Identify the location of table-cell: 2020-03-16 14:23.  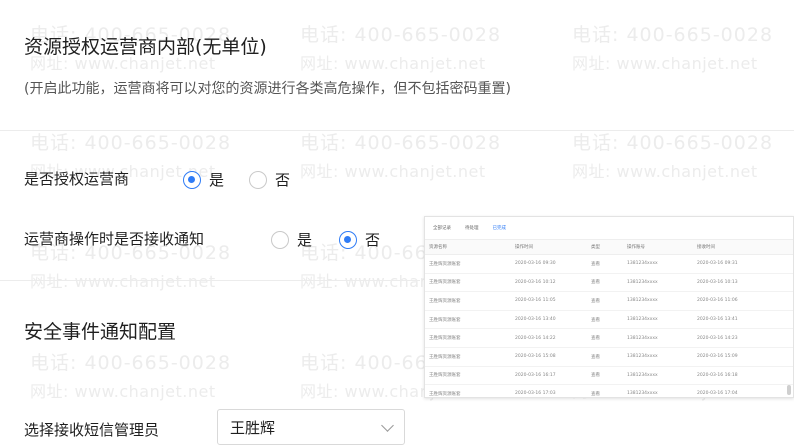
(743, 338).